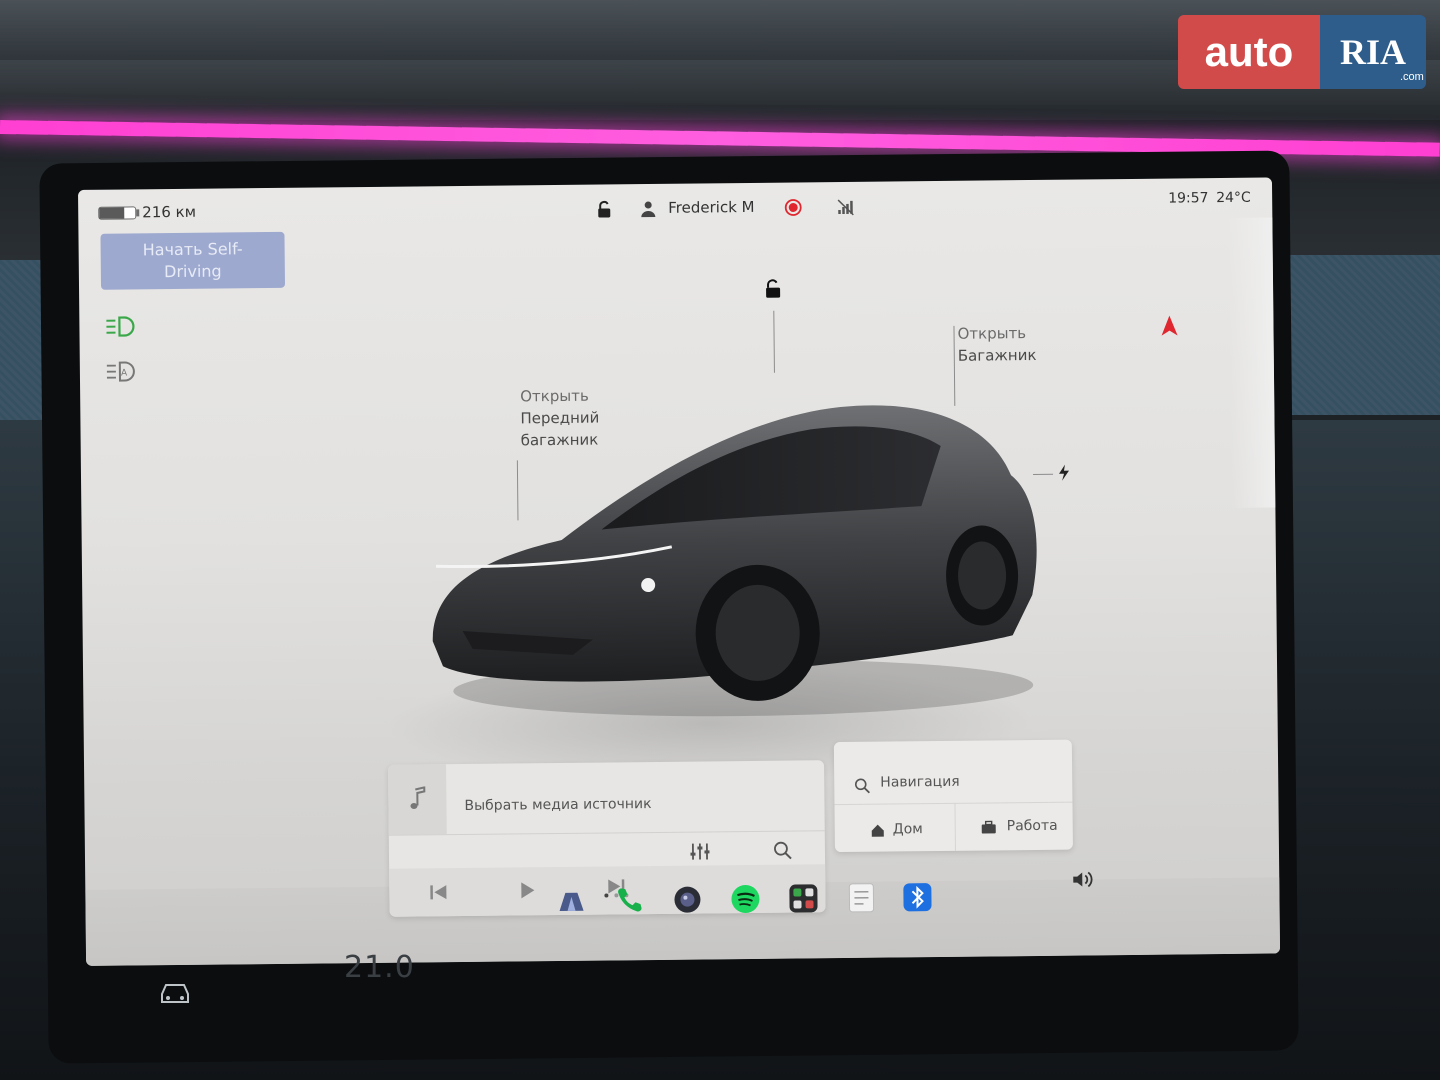 This screenshot has width=1440, height=1080. What do you see at coordinates (379, 967) in the screenshot?
I see `cabin-temperature: 21.0` at bounding box center [379, 967].